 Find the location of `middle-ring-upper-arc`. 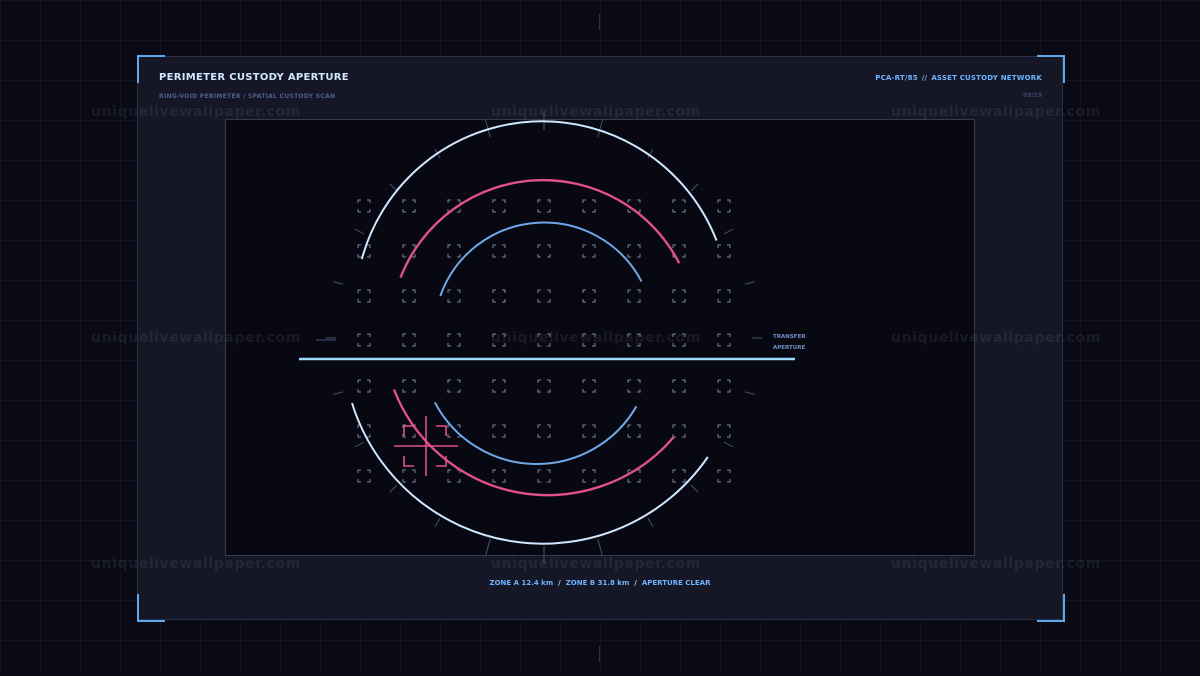

middle-ring-upper-arc is located at coordinates (540, 228).